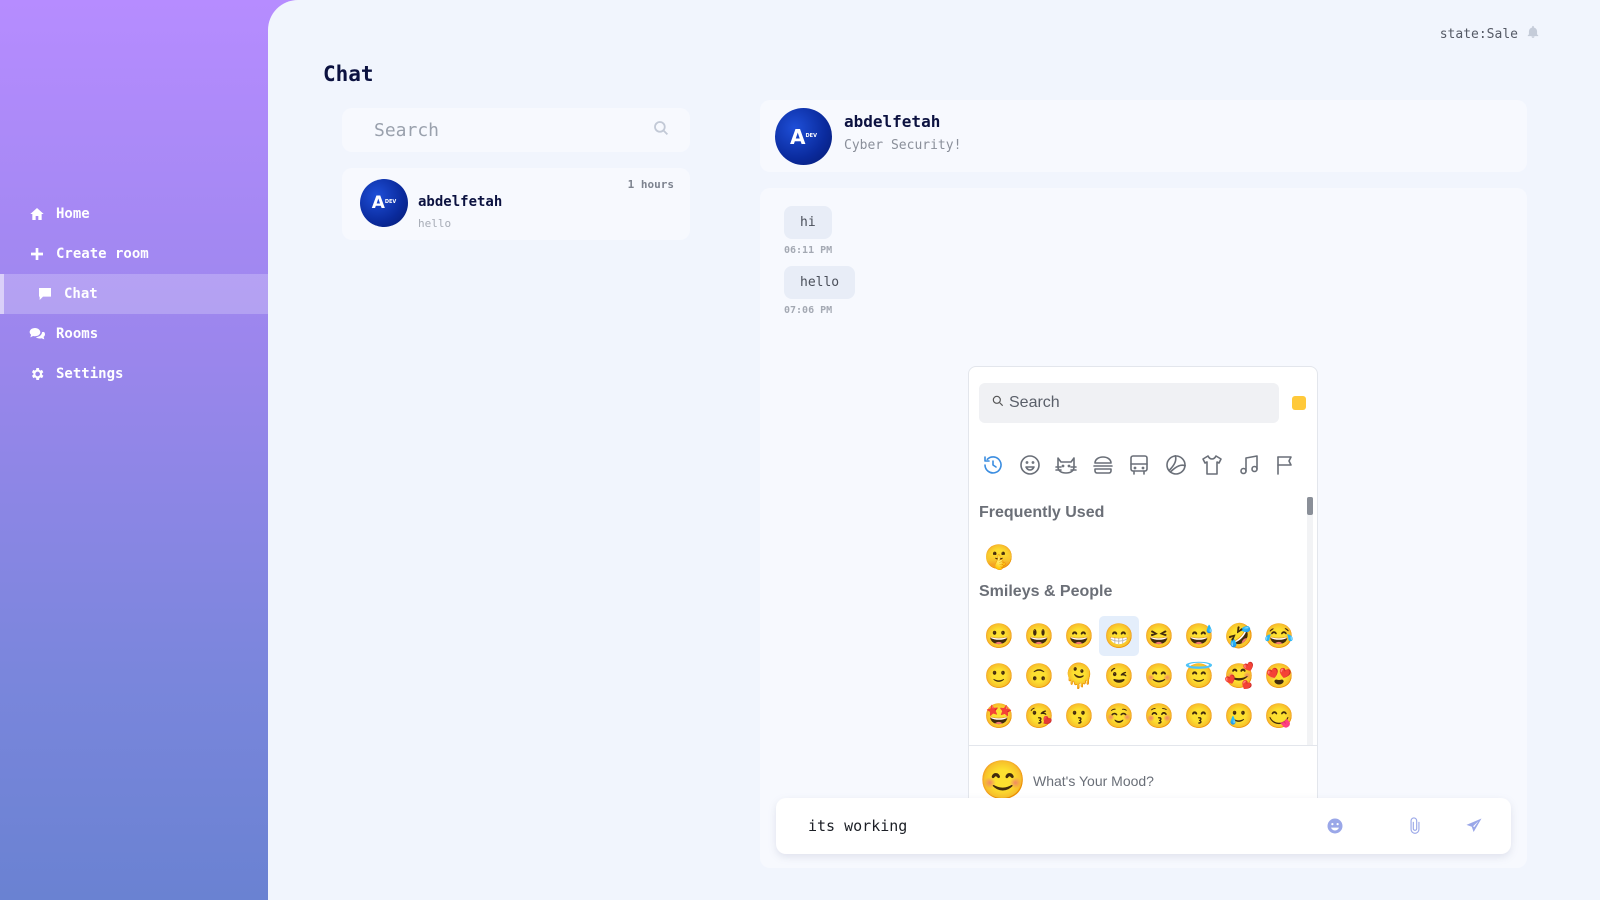 This screenshot has height=900, width=1600. I want to click on message-bubble: hi, so click(808, 222).